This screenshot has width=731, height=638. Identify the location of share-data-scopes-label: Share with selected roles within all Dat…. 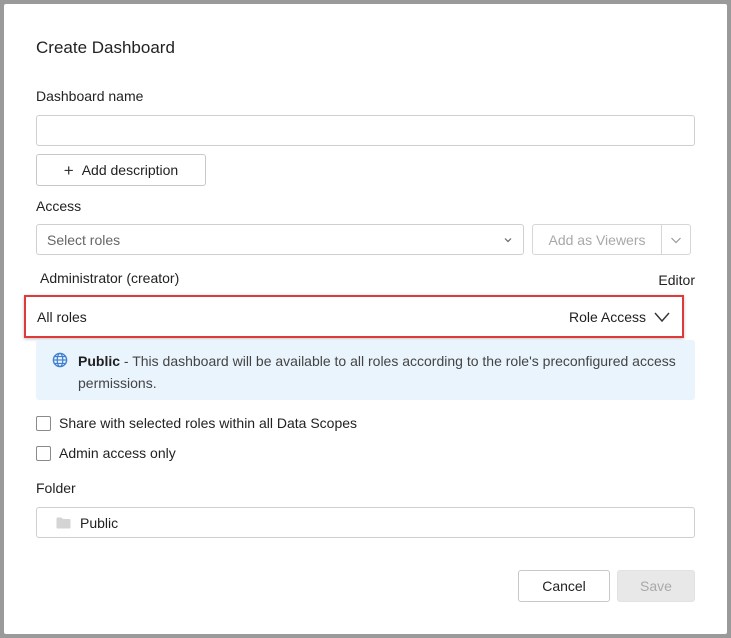
(208, 423).